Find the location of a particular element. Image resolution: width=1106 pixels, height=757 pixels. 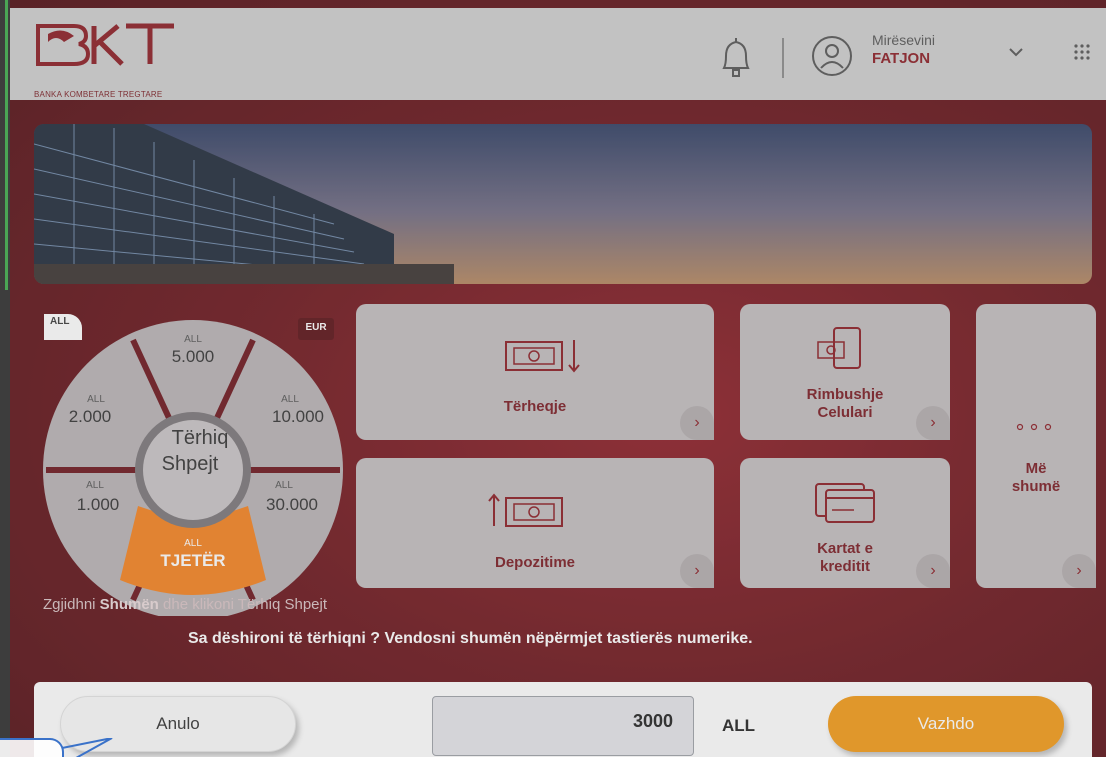

option-5000: 5.000 is located at coordinates (193, 356).